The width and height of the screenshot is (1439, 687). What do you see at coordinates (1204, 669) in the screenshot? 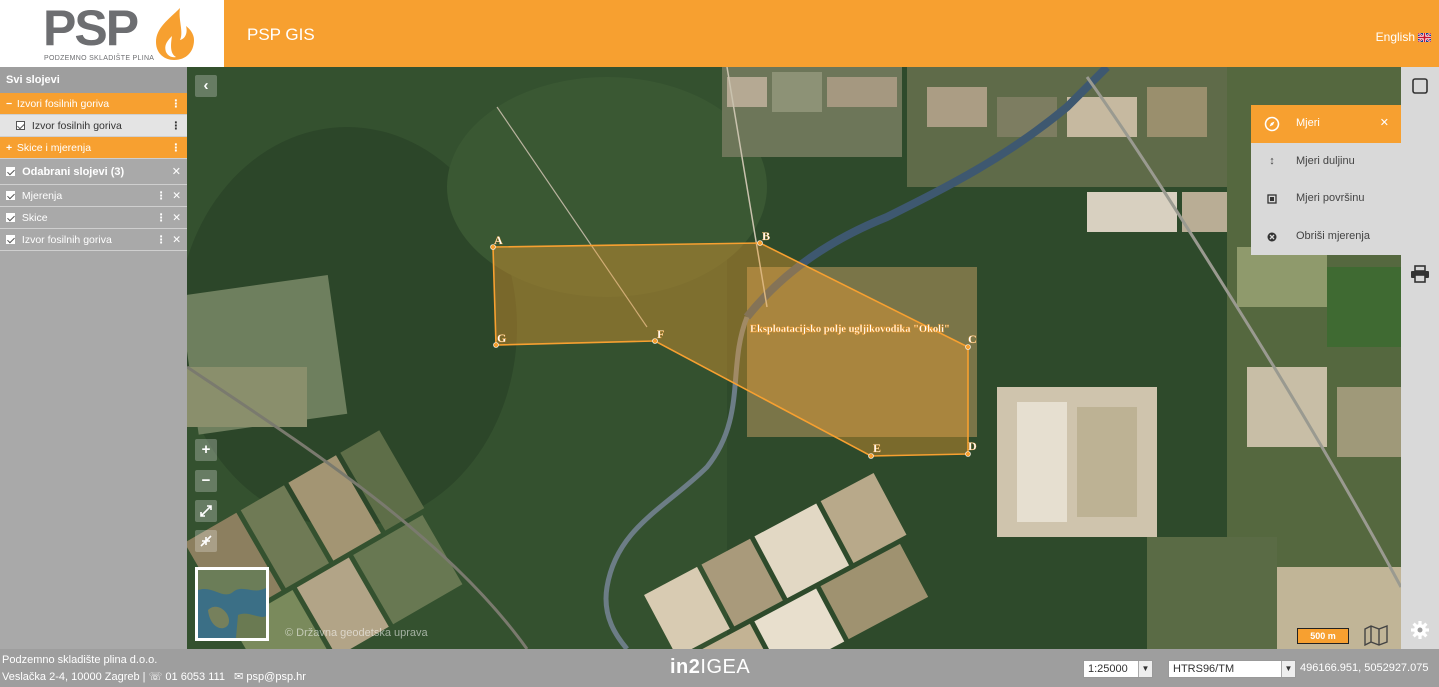
I see `projection-select-value: HTRS96/TM` at bounding box center [1204, 669].